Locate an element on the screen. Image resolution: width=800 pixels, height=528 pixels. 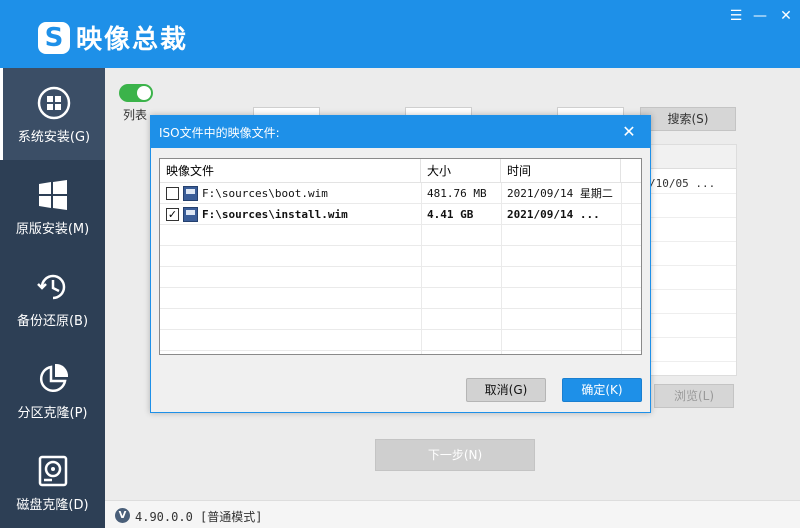
sidebar-item-label: 分区克隆(P) is located at coordinates (52, 413).